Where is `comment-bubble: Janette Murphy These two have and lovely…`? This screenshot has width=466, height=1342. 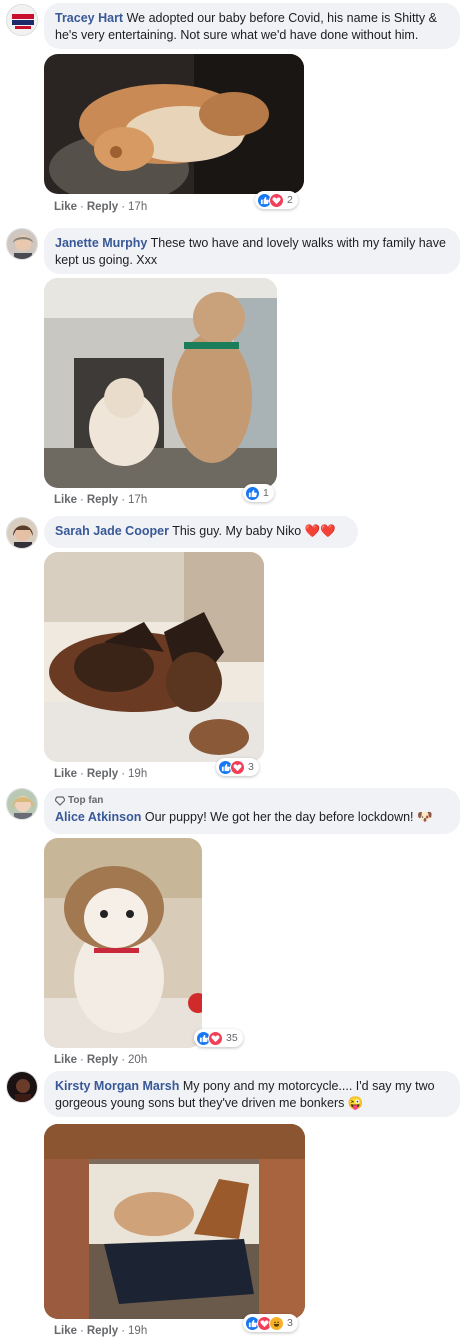
comment-bubble: Janette Murphy These two have and lovely… is located at coordinates (252, 251).